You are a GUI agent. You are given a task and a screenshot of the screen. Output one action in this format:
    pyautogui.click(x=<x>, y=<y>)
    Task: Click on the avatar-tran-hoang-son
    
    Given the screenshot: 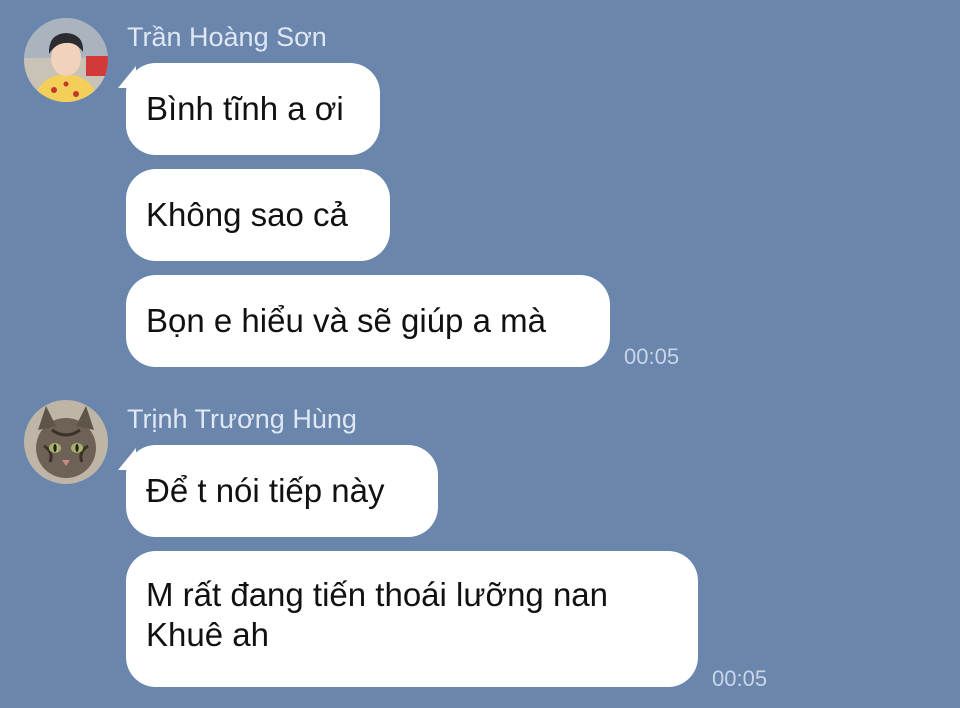 What is the action you would take?
    pyautogui.click(x=66, y=60)
    